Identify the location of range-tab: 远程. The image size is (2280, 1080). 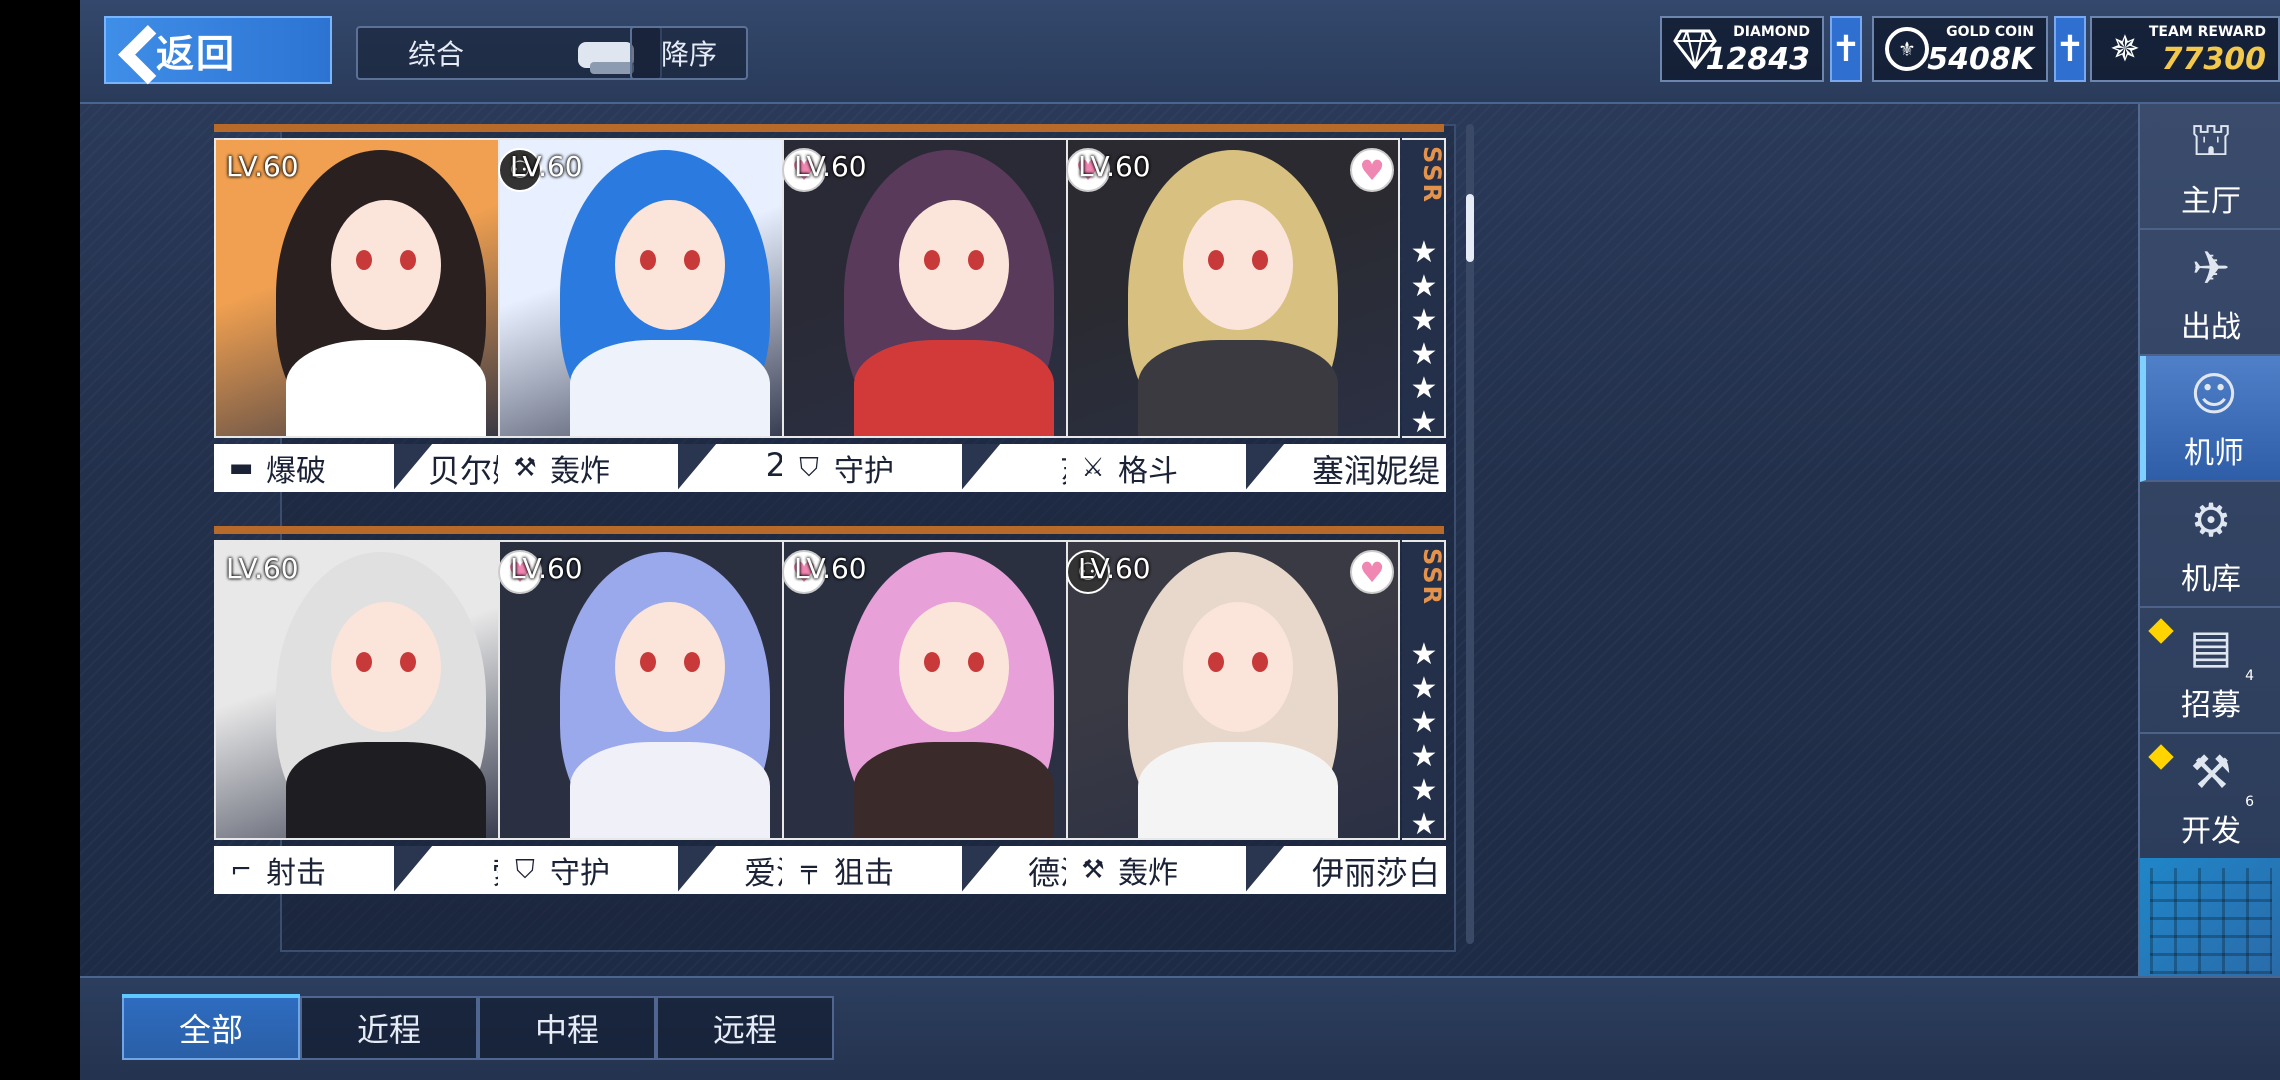
(745, 1028).